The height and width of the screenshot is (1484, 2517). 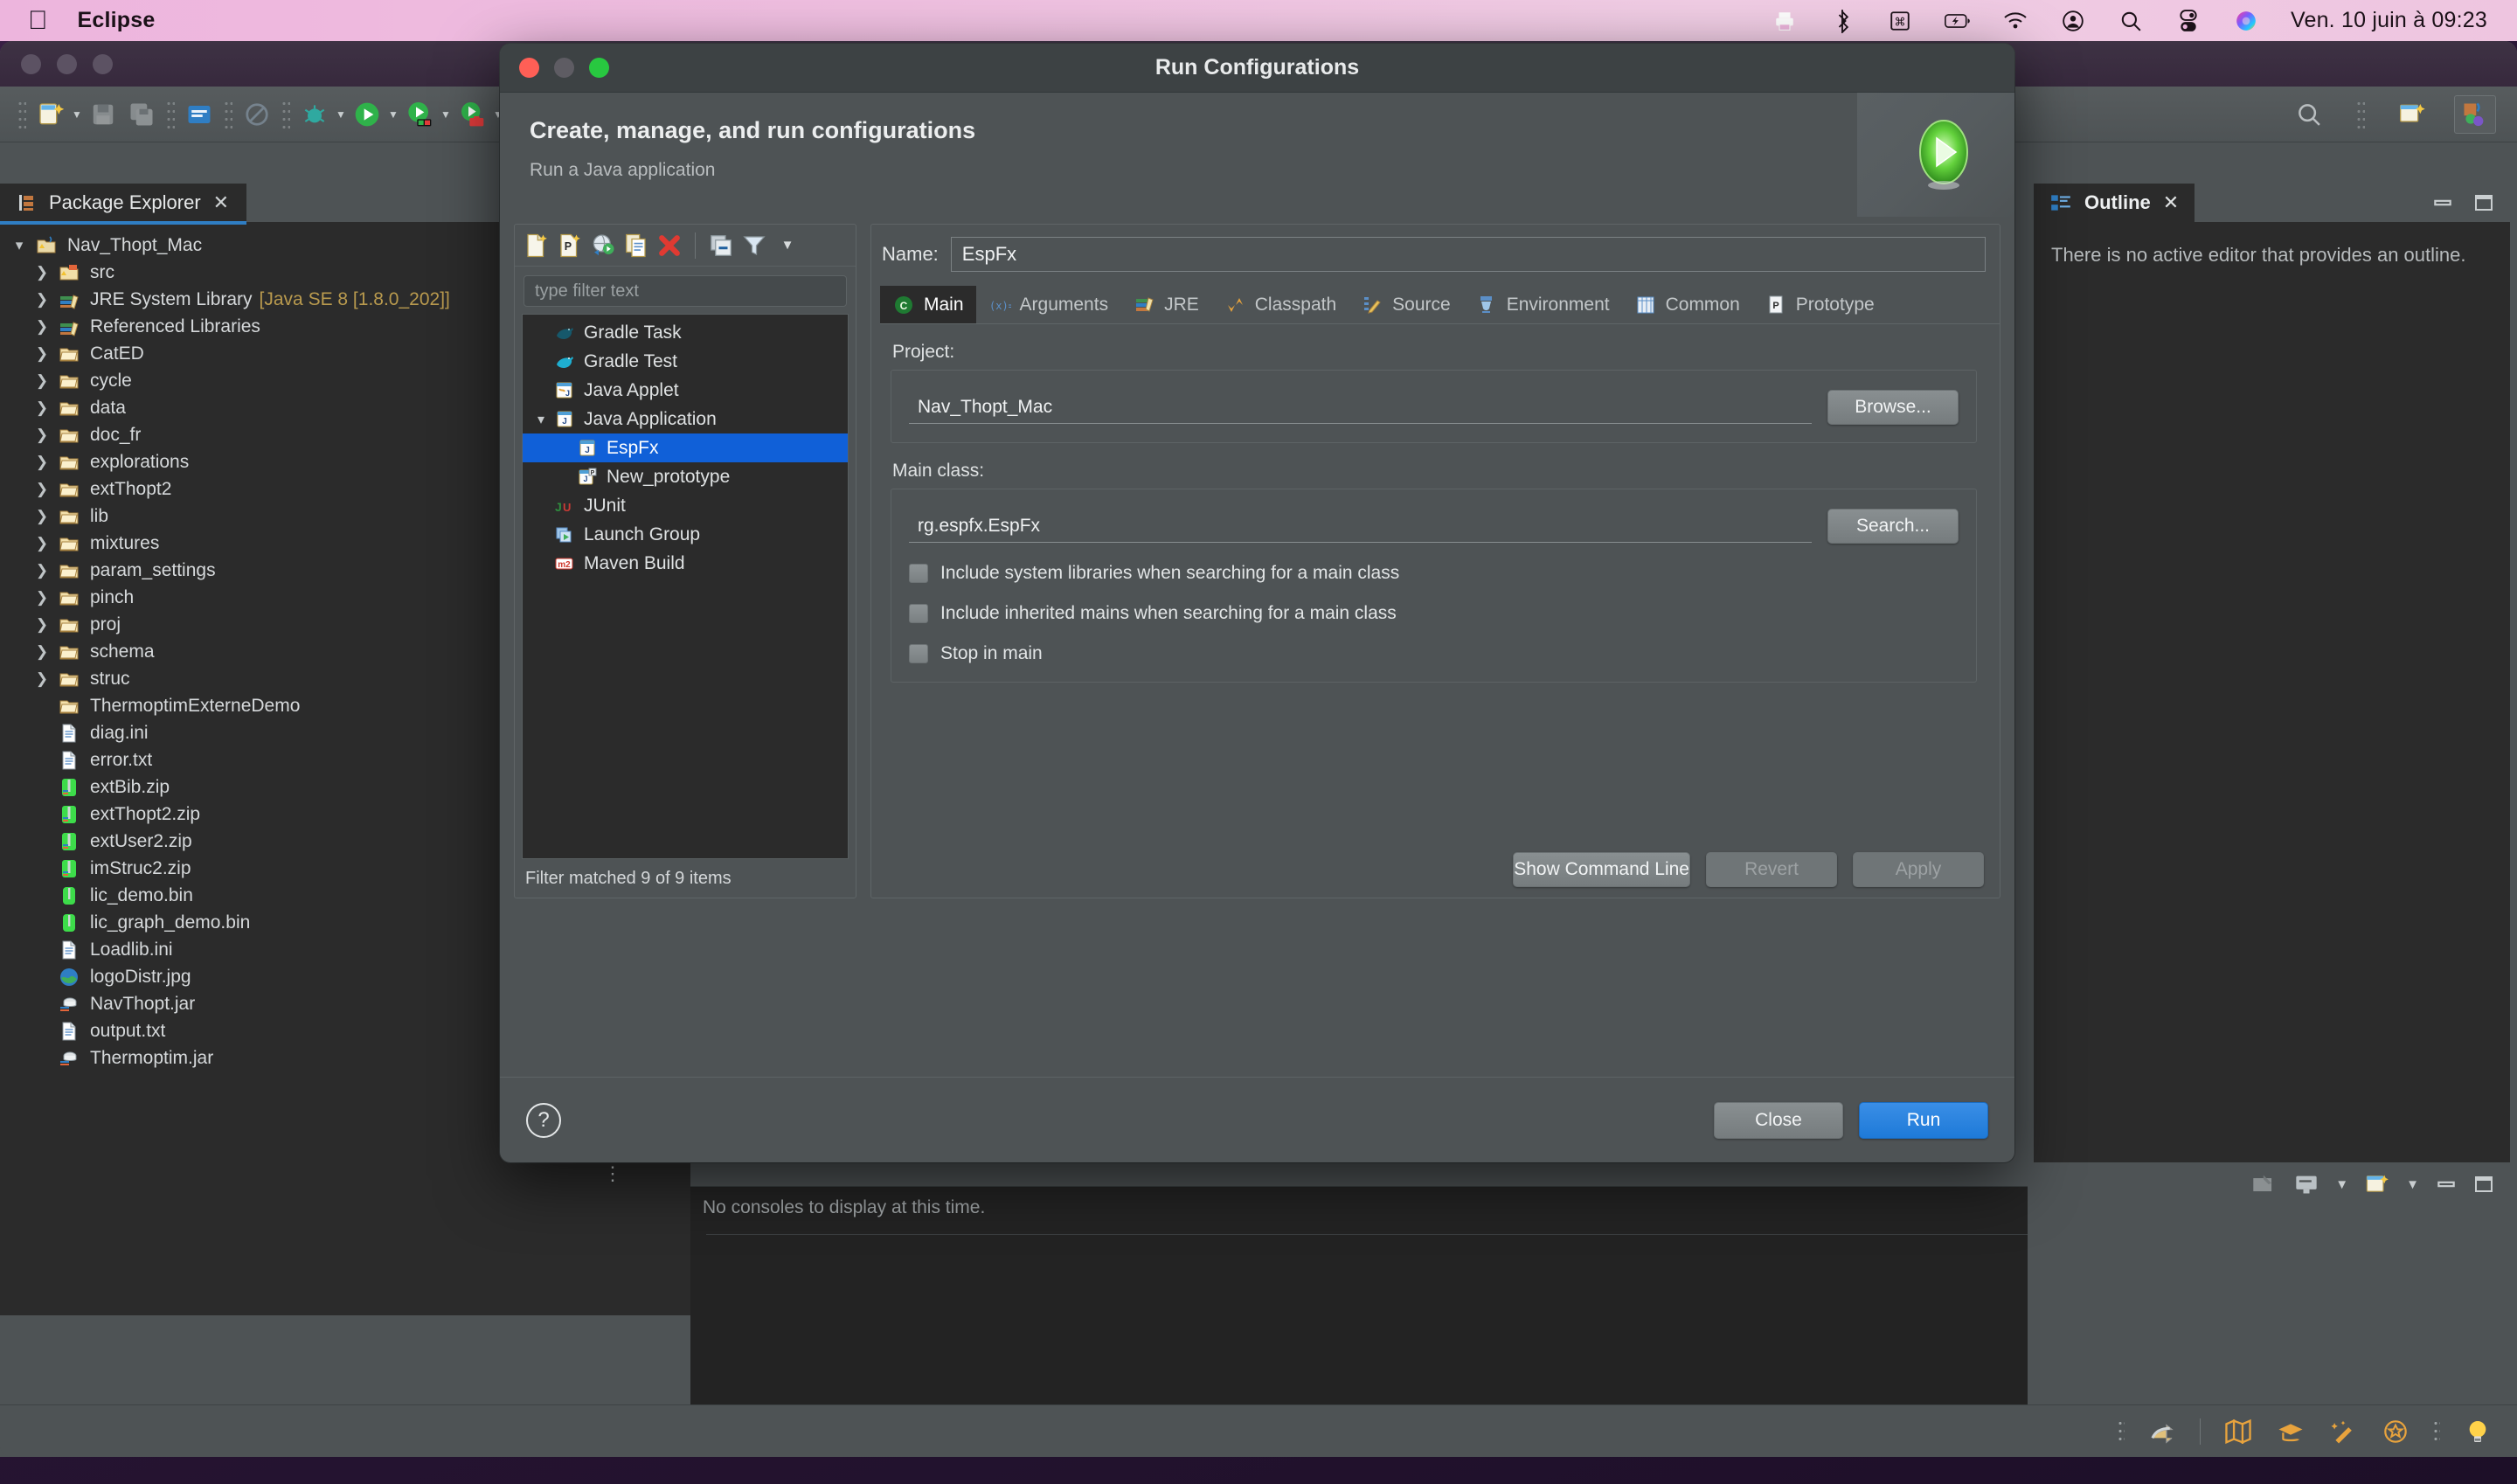 I want to click on tab-main: C Main, so click(x=928, y=304).